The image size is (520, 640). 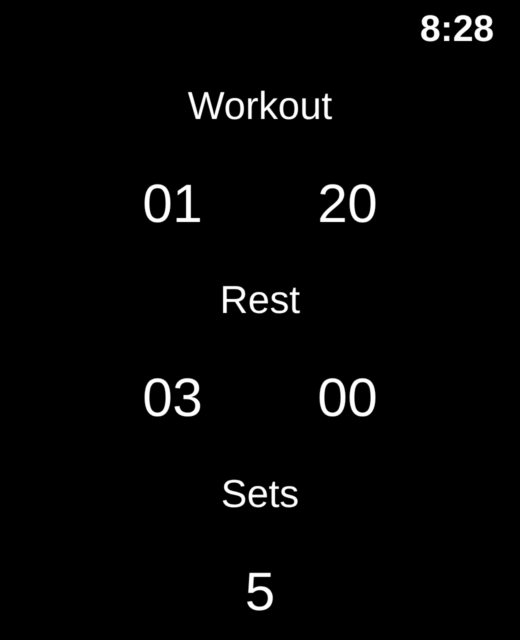 What do you see at coordinates (260, 494) in the screenshot?
I see `picker-label: Sets` at bounding box center [260, 494].